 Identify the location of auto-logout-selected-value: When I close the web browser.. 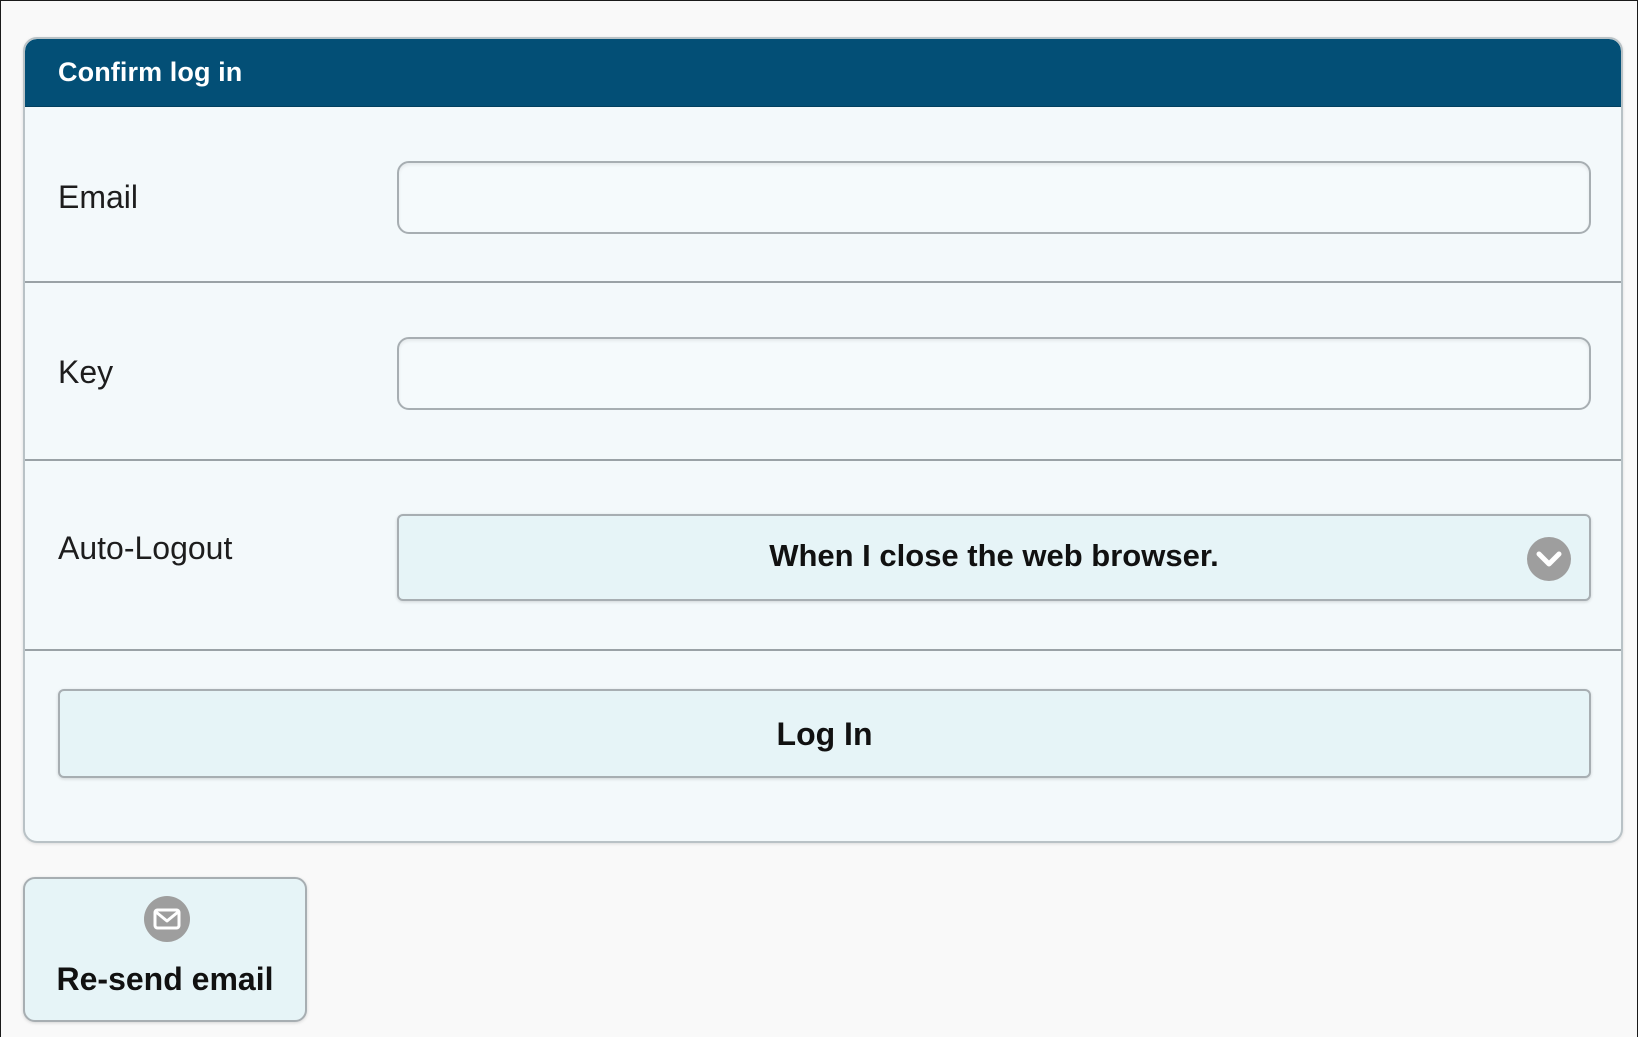
(994, 555).